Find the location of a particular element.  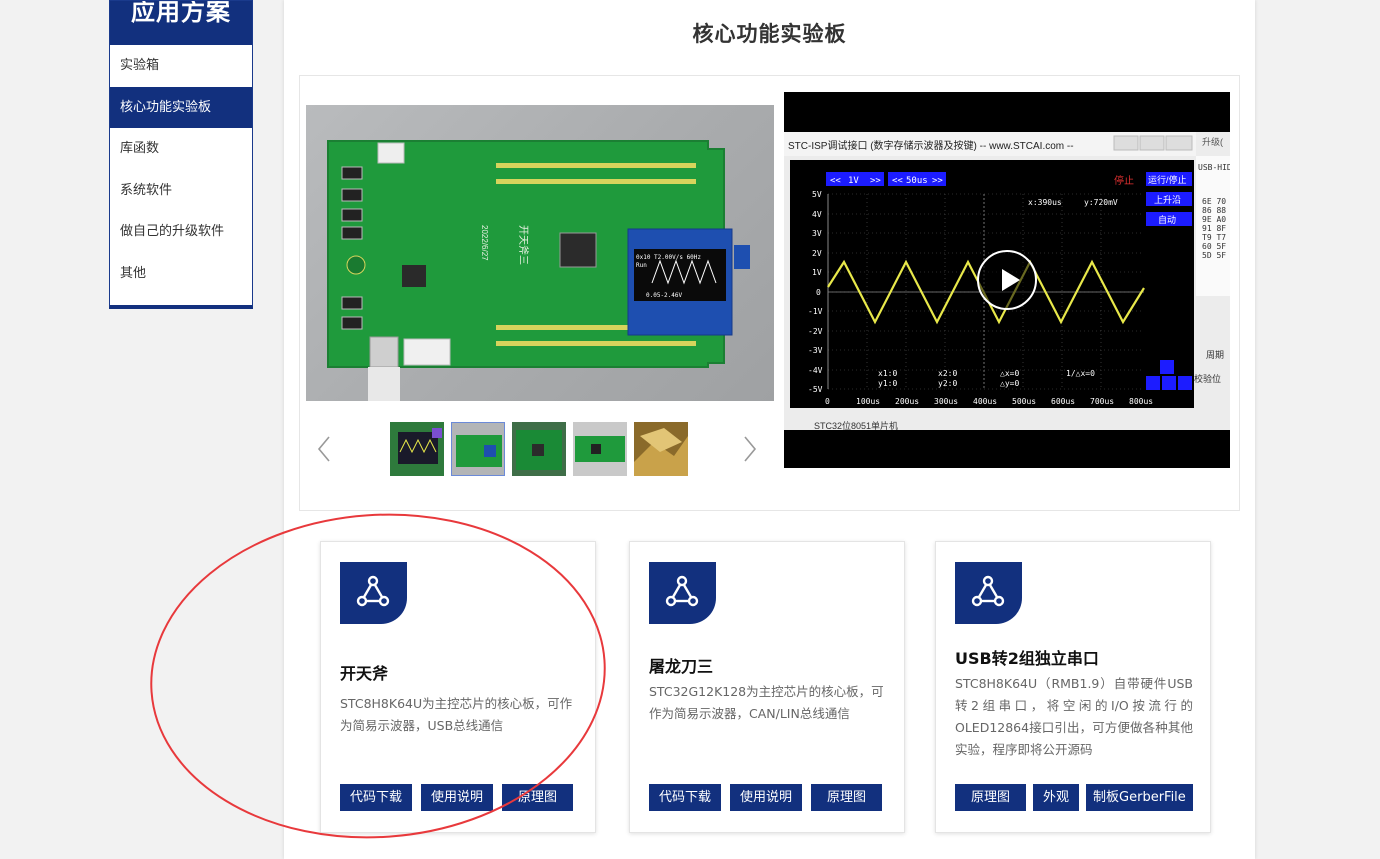

scope-x-tick: 600us is located at coordinates (1063, 401).